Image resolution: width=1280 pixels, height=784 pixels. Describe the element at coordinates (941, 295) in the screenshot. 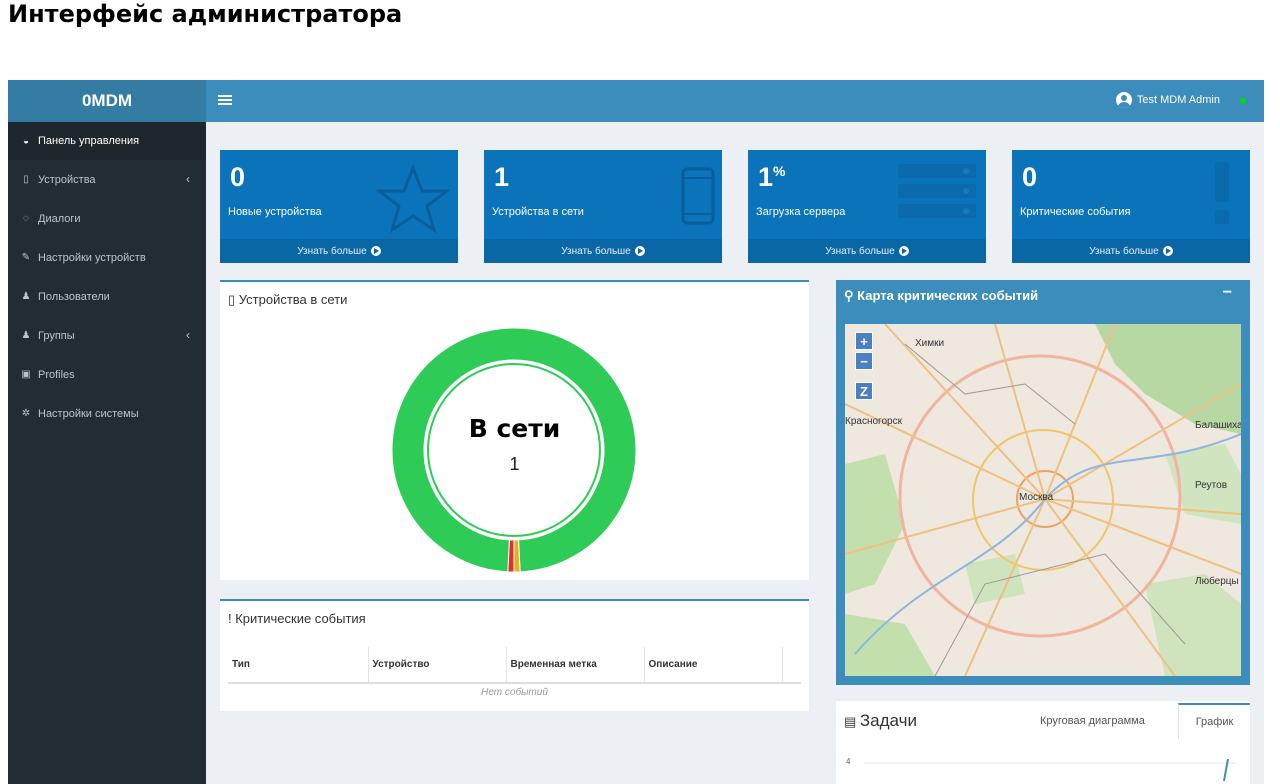

I see `map-panel-title: ⚲ Карта критических событий` at that location.